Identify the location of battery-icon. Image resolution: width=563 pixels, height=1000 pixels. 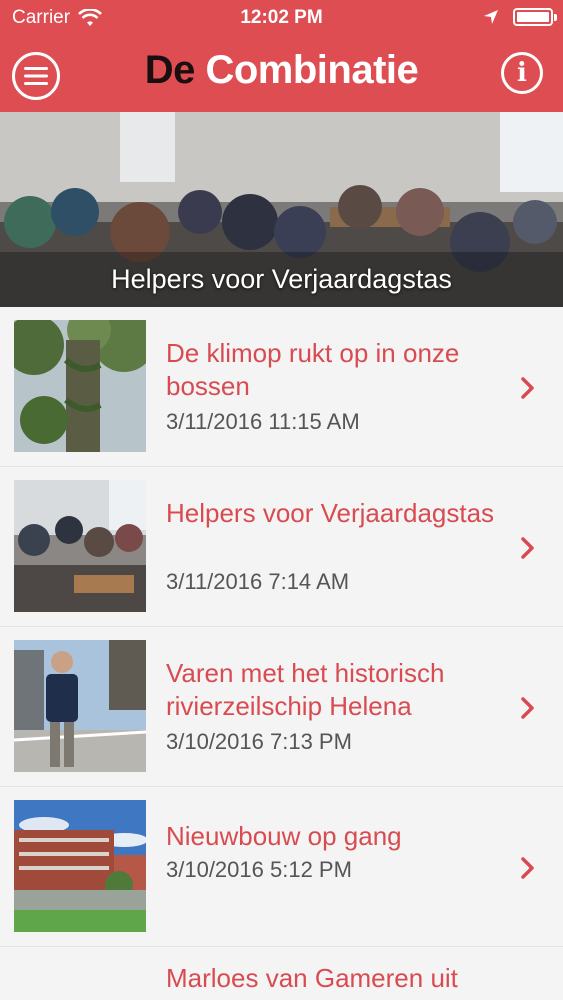
(535, 17).